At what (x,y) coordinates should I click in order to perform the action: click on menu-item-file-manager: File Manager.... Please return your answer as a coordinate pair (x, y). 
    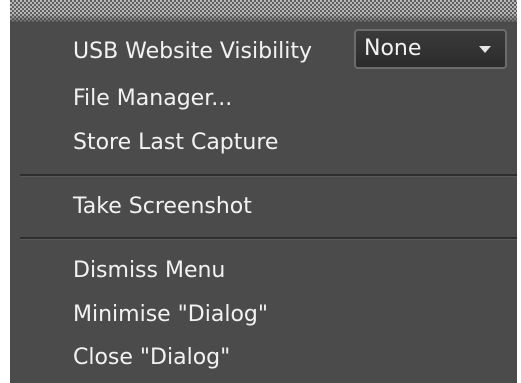
    Looking at the image, I should click on (152, 99).